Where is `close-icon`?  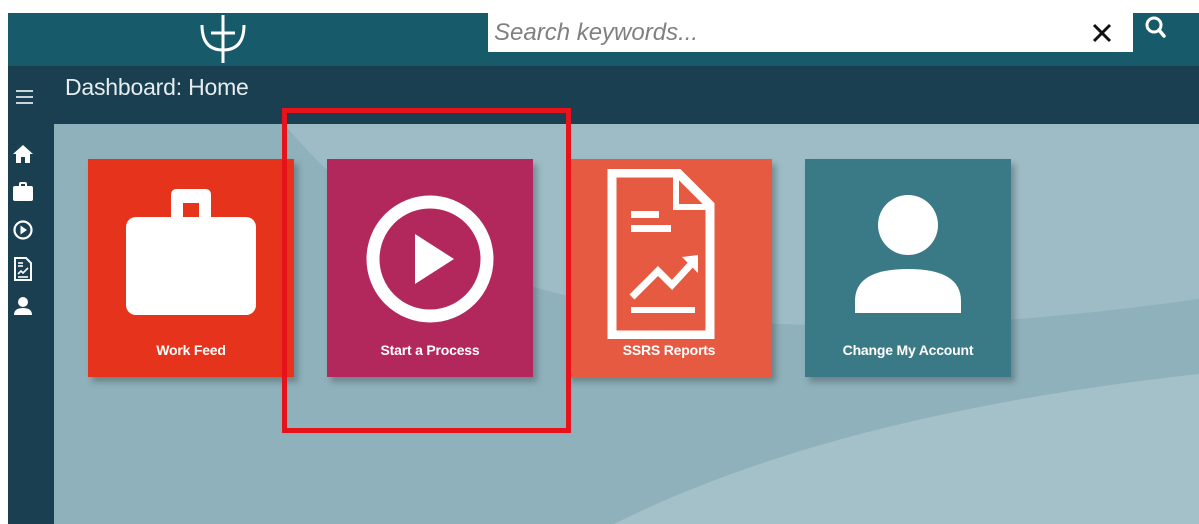 close-icon is located at coordinates (1102, 33).